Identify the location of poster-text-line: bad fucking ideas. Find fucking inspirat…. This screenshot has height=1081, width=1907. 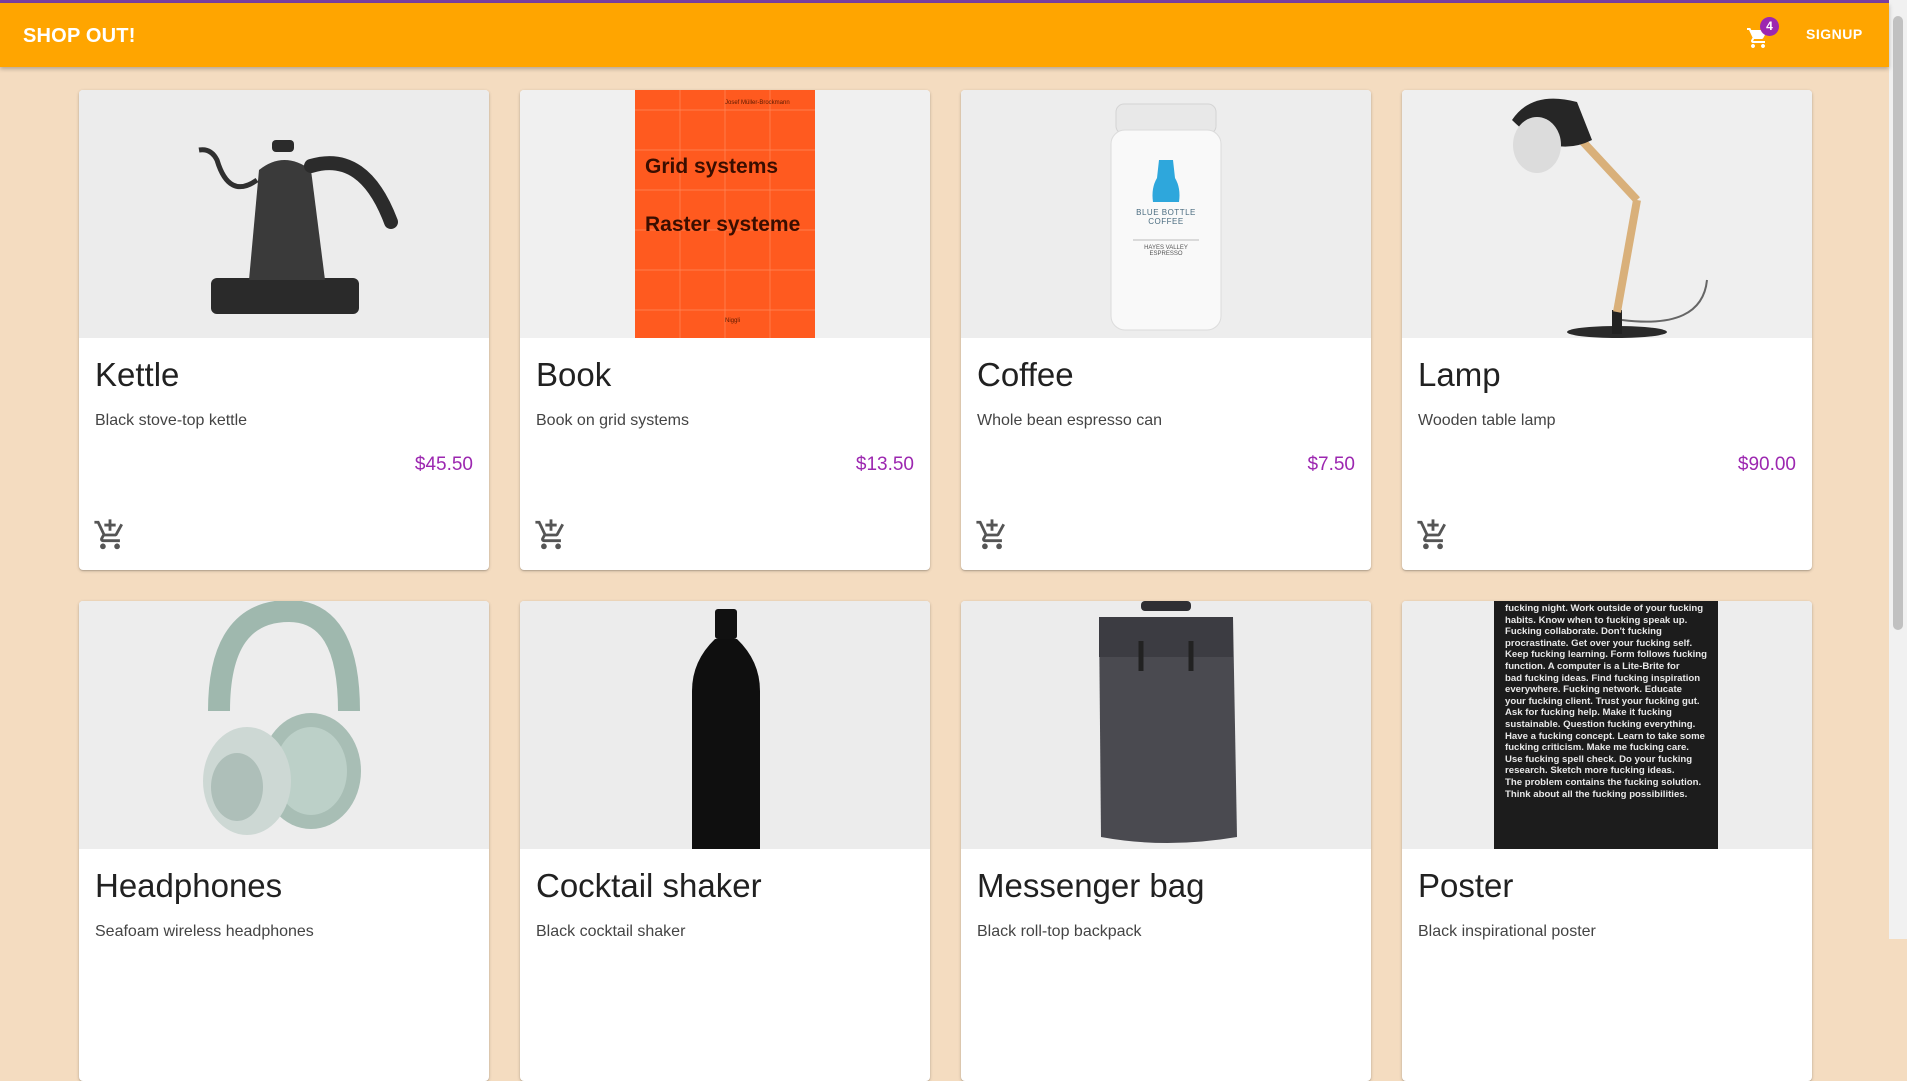
(1603, 678).